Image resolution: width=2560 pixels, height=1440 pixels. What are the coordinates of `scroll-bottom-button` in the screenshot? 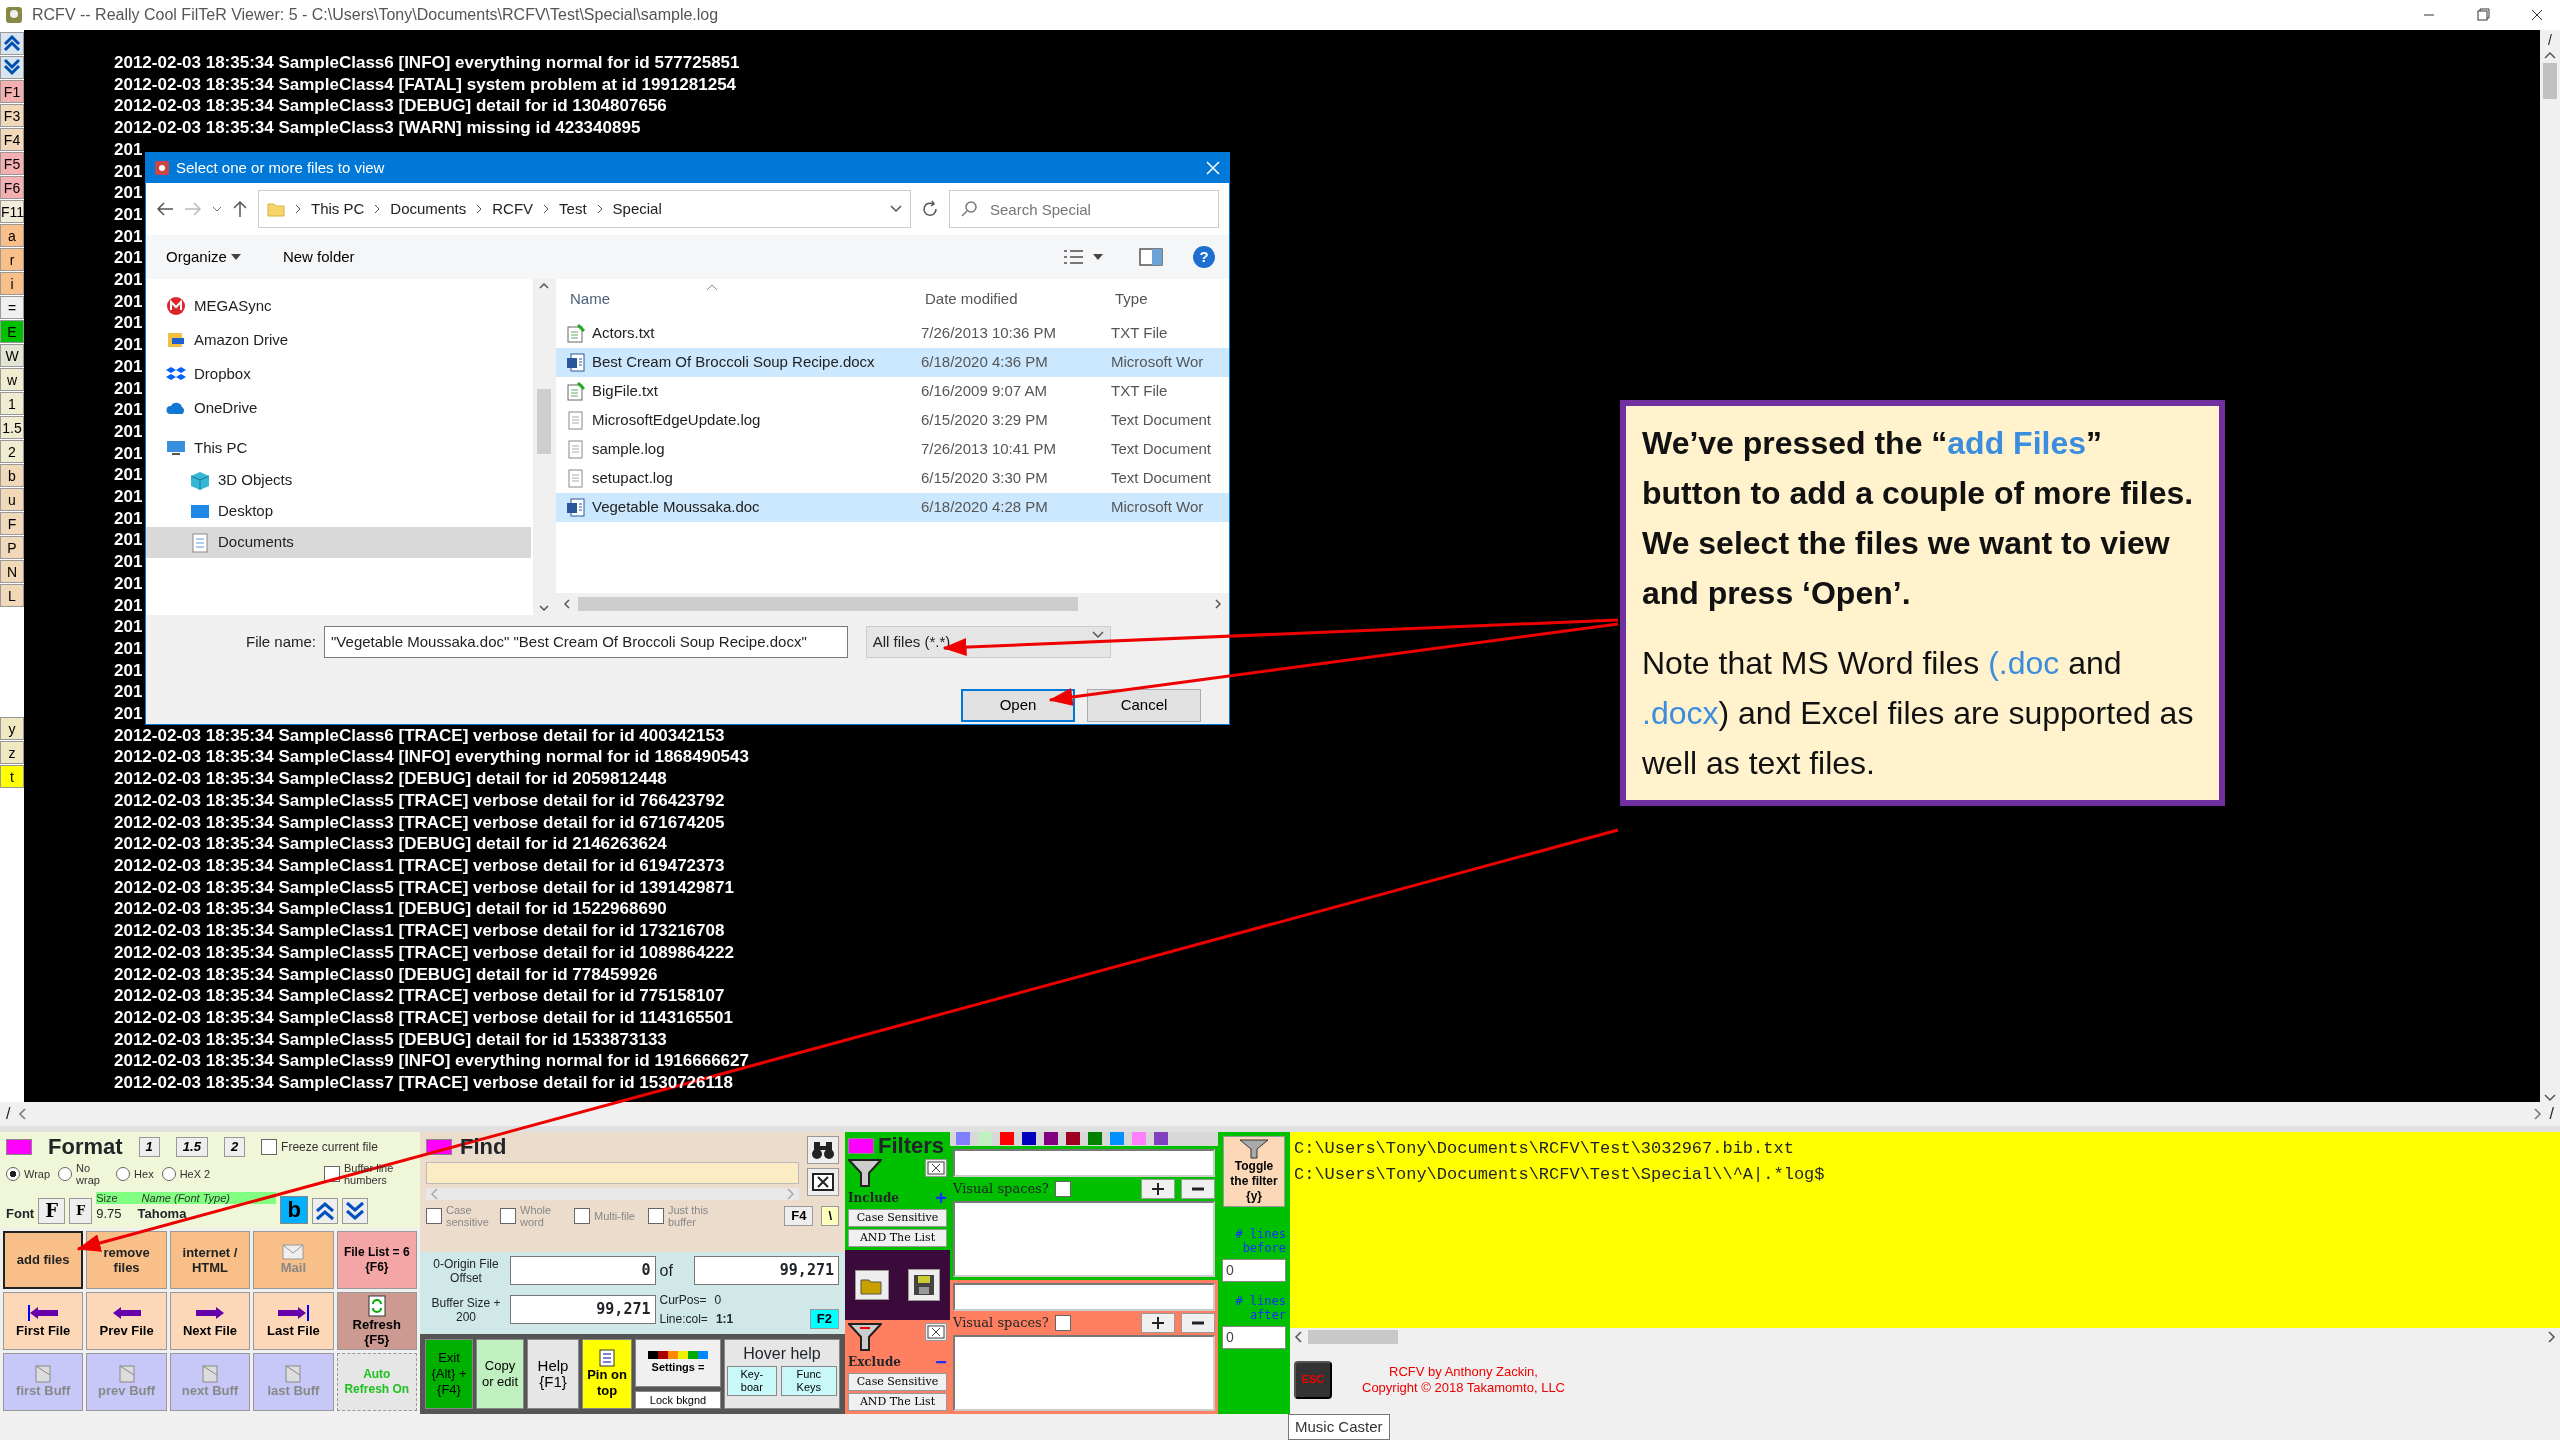 It's located at (12, 67).